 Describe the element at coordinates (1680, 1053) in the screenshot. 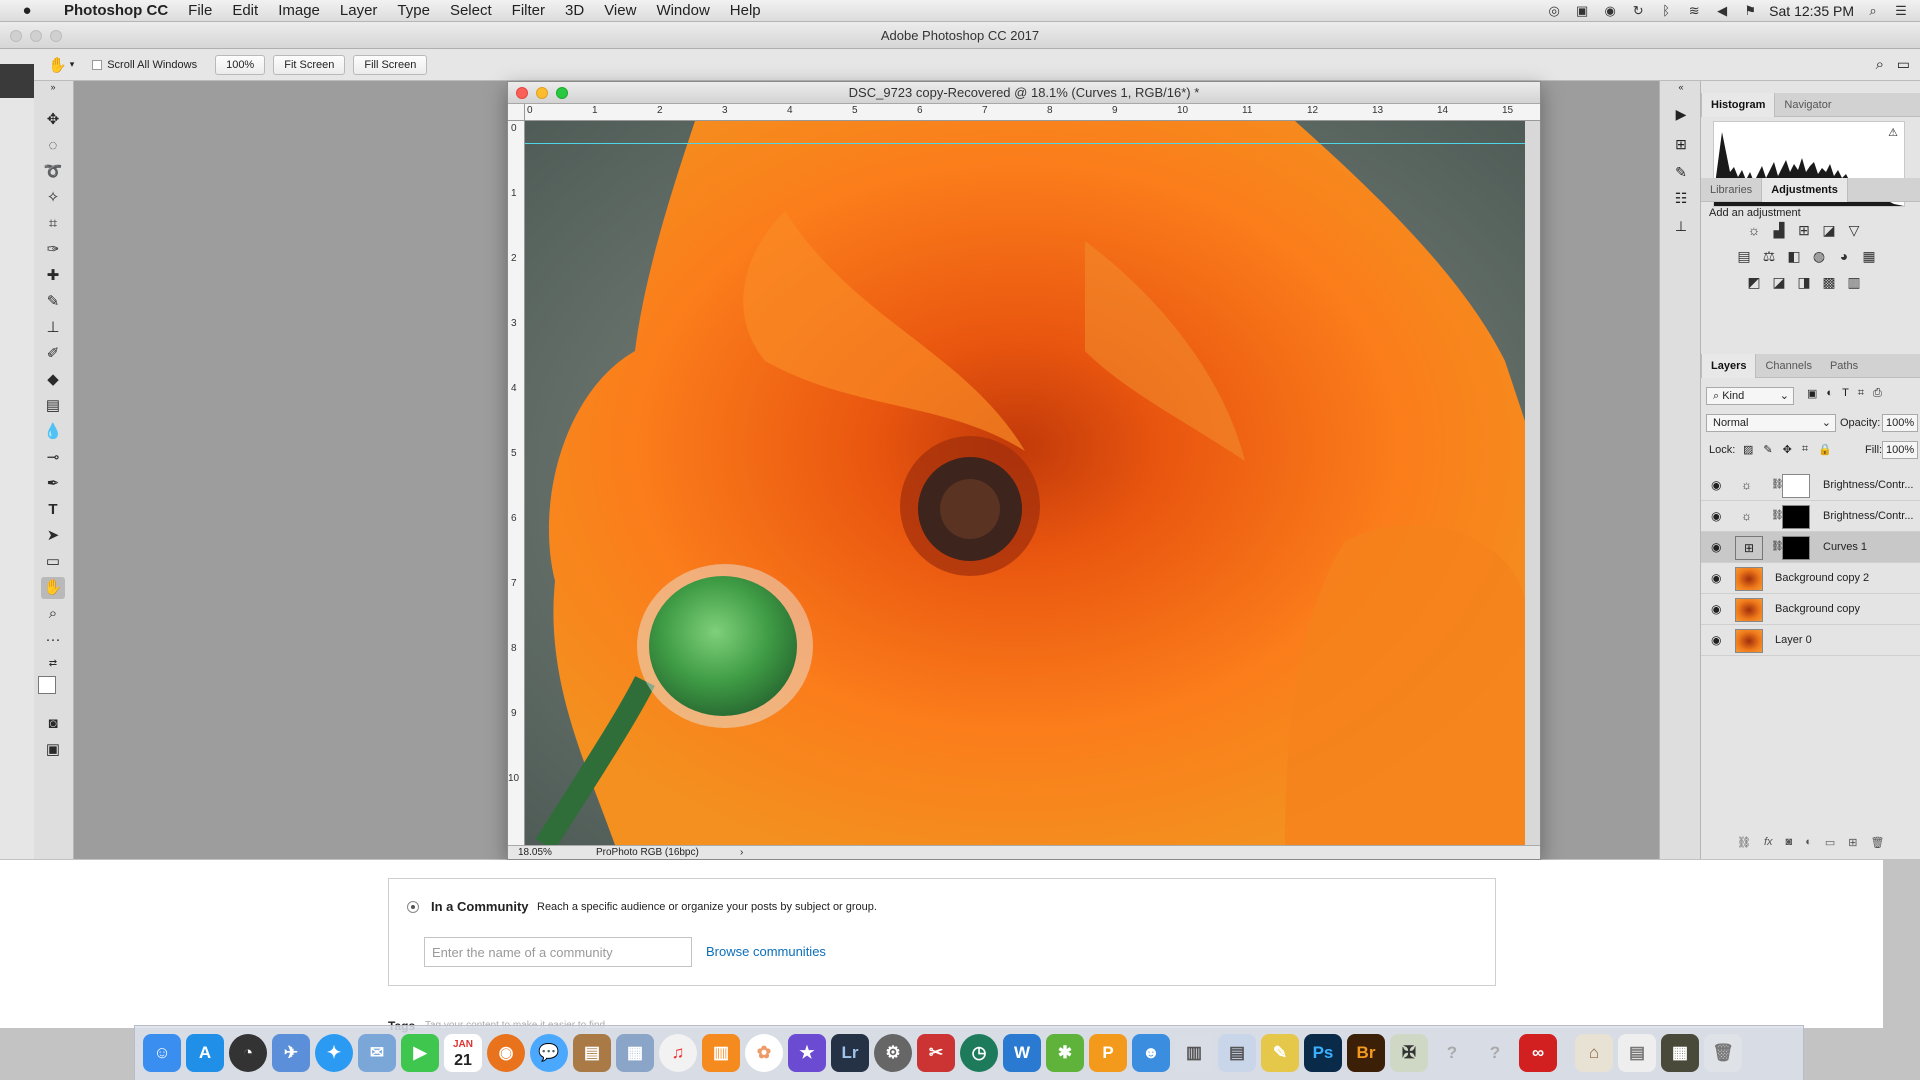

I see `downloads-stack-icon: ▦` at that location.